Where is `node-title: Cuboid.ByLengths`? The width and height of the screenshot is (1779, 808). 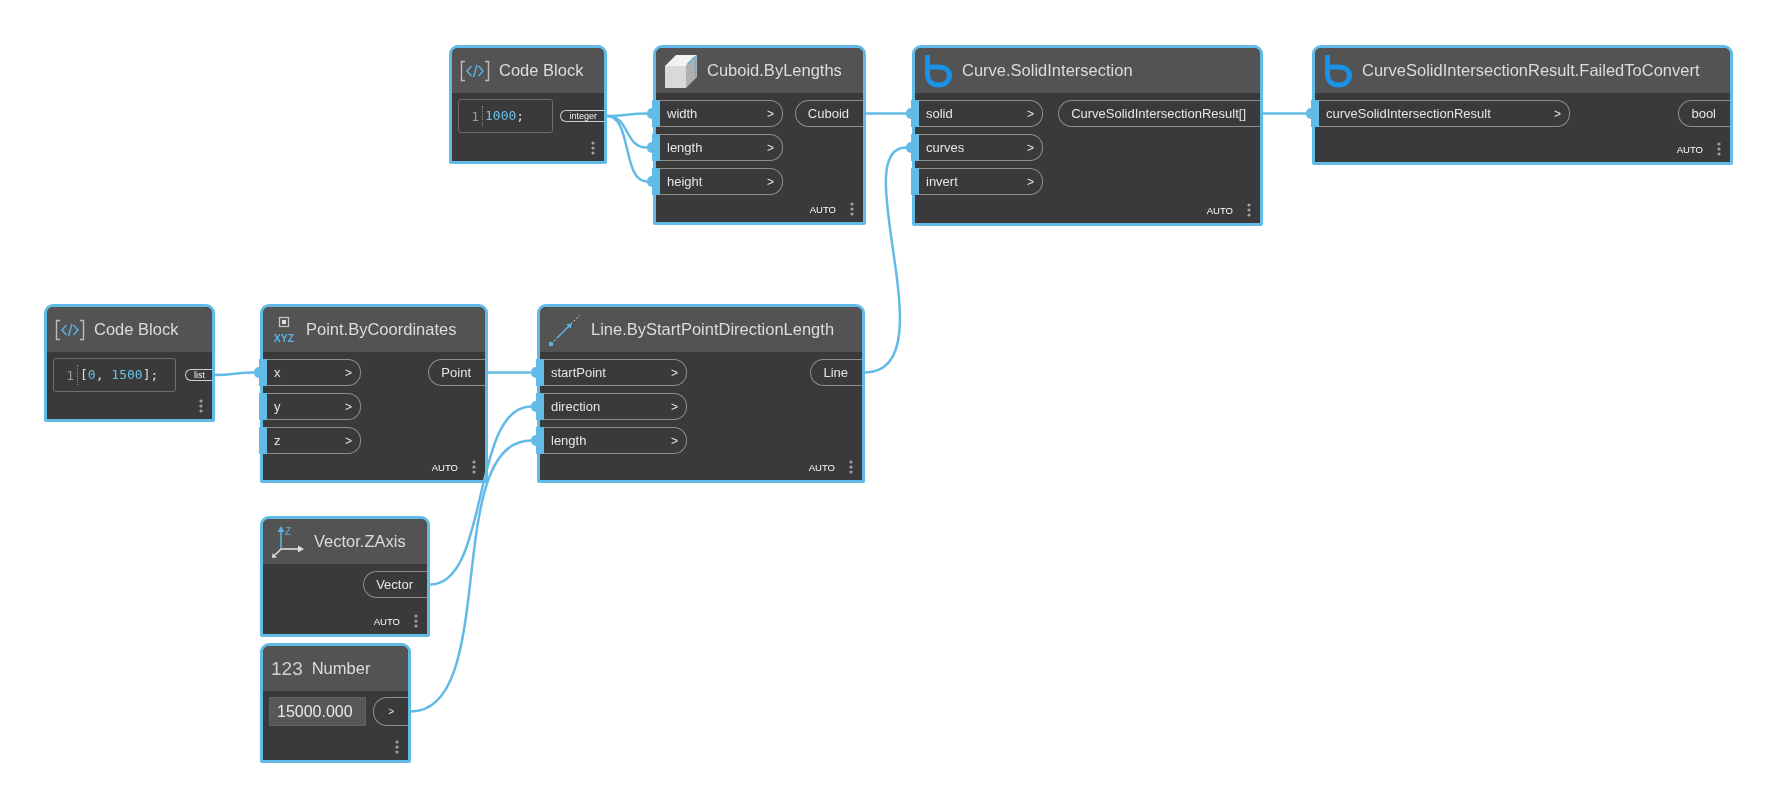
node-title: Cuboid.ByLengths is located at coordinates (774, 70).